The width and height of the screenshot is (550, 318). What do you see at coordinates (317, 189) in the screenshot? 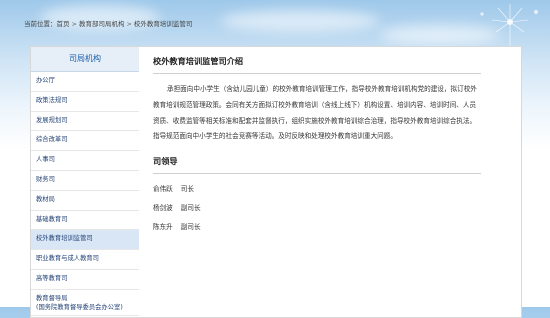
I see `leader-row: 俞伟跃 司长` at bounding box center [317, 189].